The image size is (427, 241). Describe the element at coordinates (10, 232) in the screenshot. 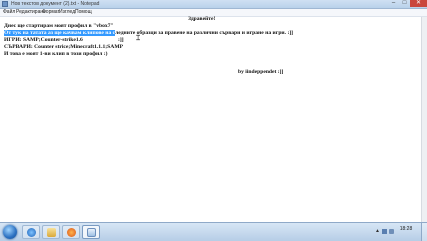

I see `start-button` at that location.